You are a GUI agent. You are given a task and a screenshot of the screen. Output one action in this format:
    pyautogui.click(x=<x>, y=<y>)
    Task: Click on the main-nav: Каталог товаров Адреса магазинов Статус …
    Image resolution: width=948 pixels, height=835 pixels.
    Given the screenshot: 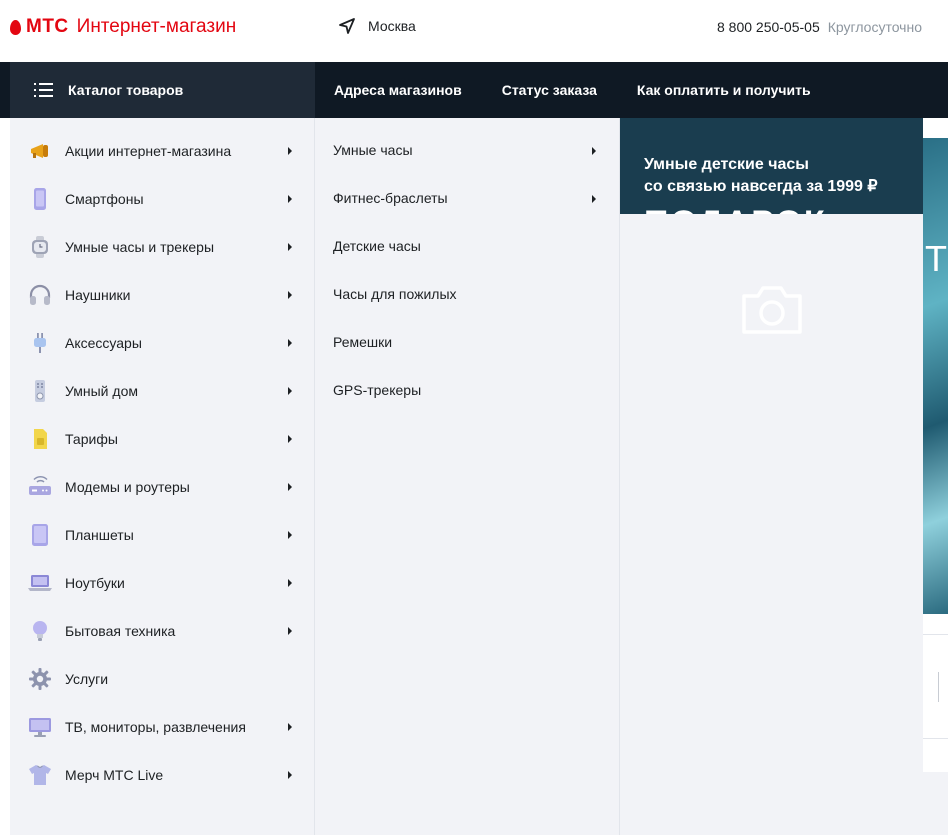 What is the action you would take?
    pyautogui.click(x=474, y=90)
    